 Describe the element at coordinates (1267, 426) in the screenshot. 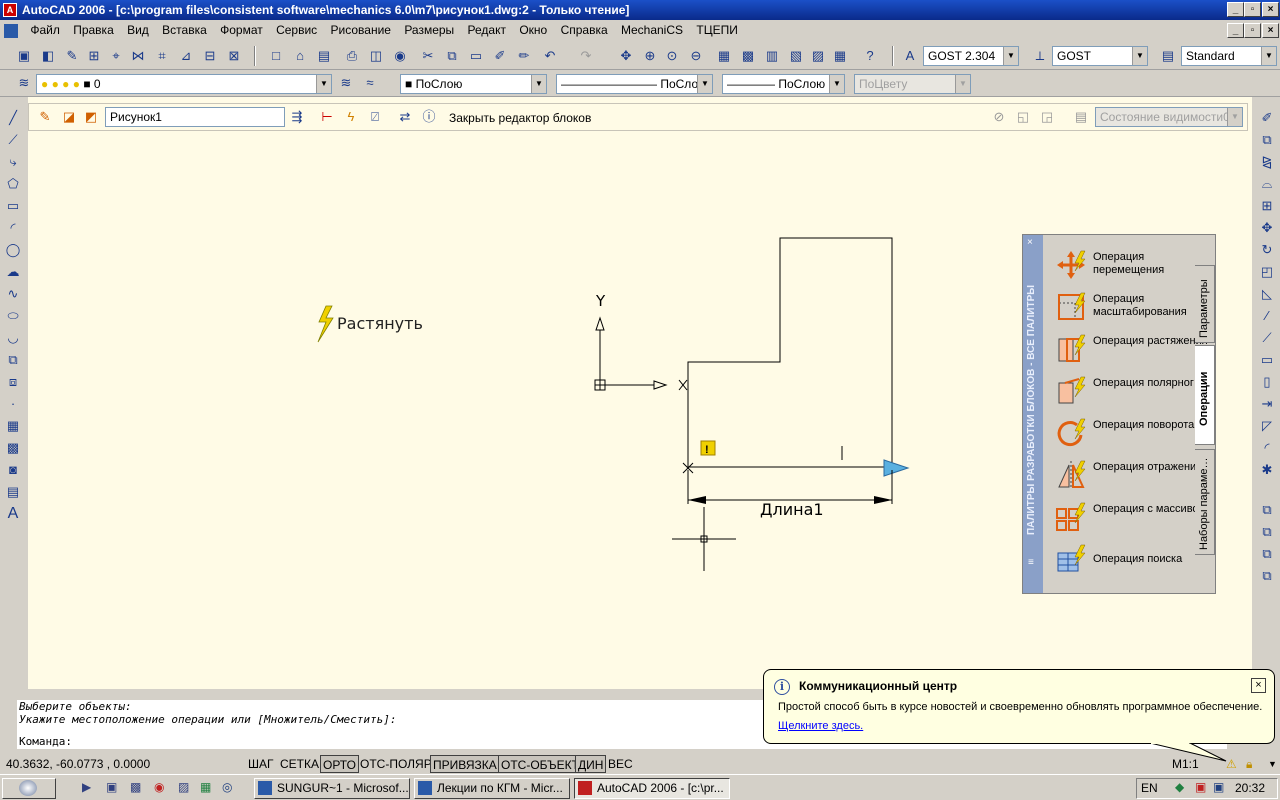

I see `chamfer-icon: ◸` at that location.